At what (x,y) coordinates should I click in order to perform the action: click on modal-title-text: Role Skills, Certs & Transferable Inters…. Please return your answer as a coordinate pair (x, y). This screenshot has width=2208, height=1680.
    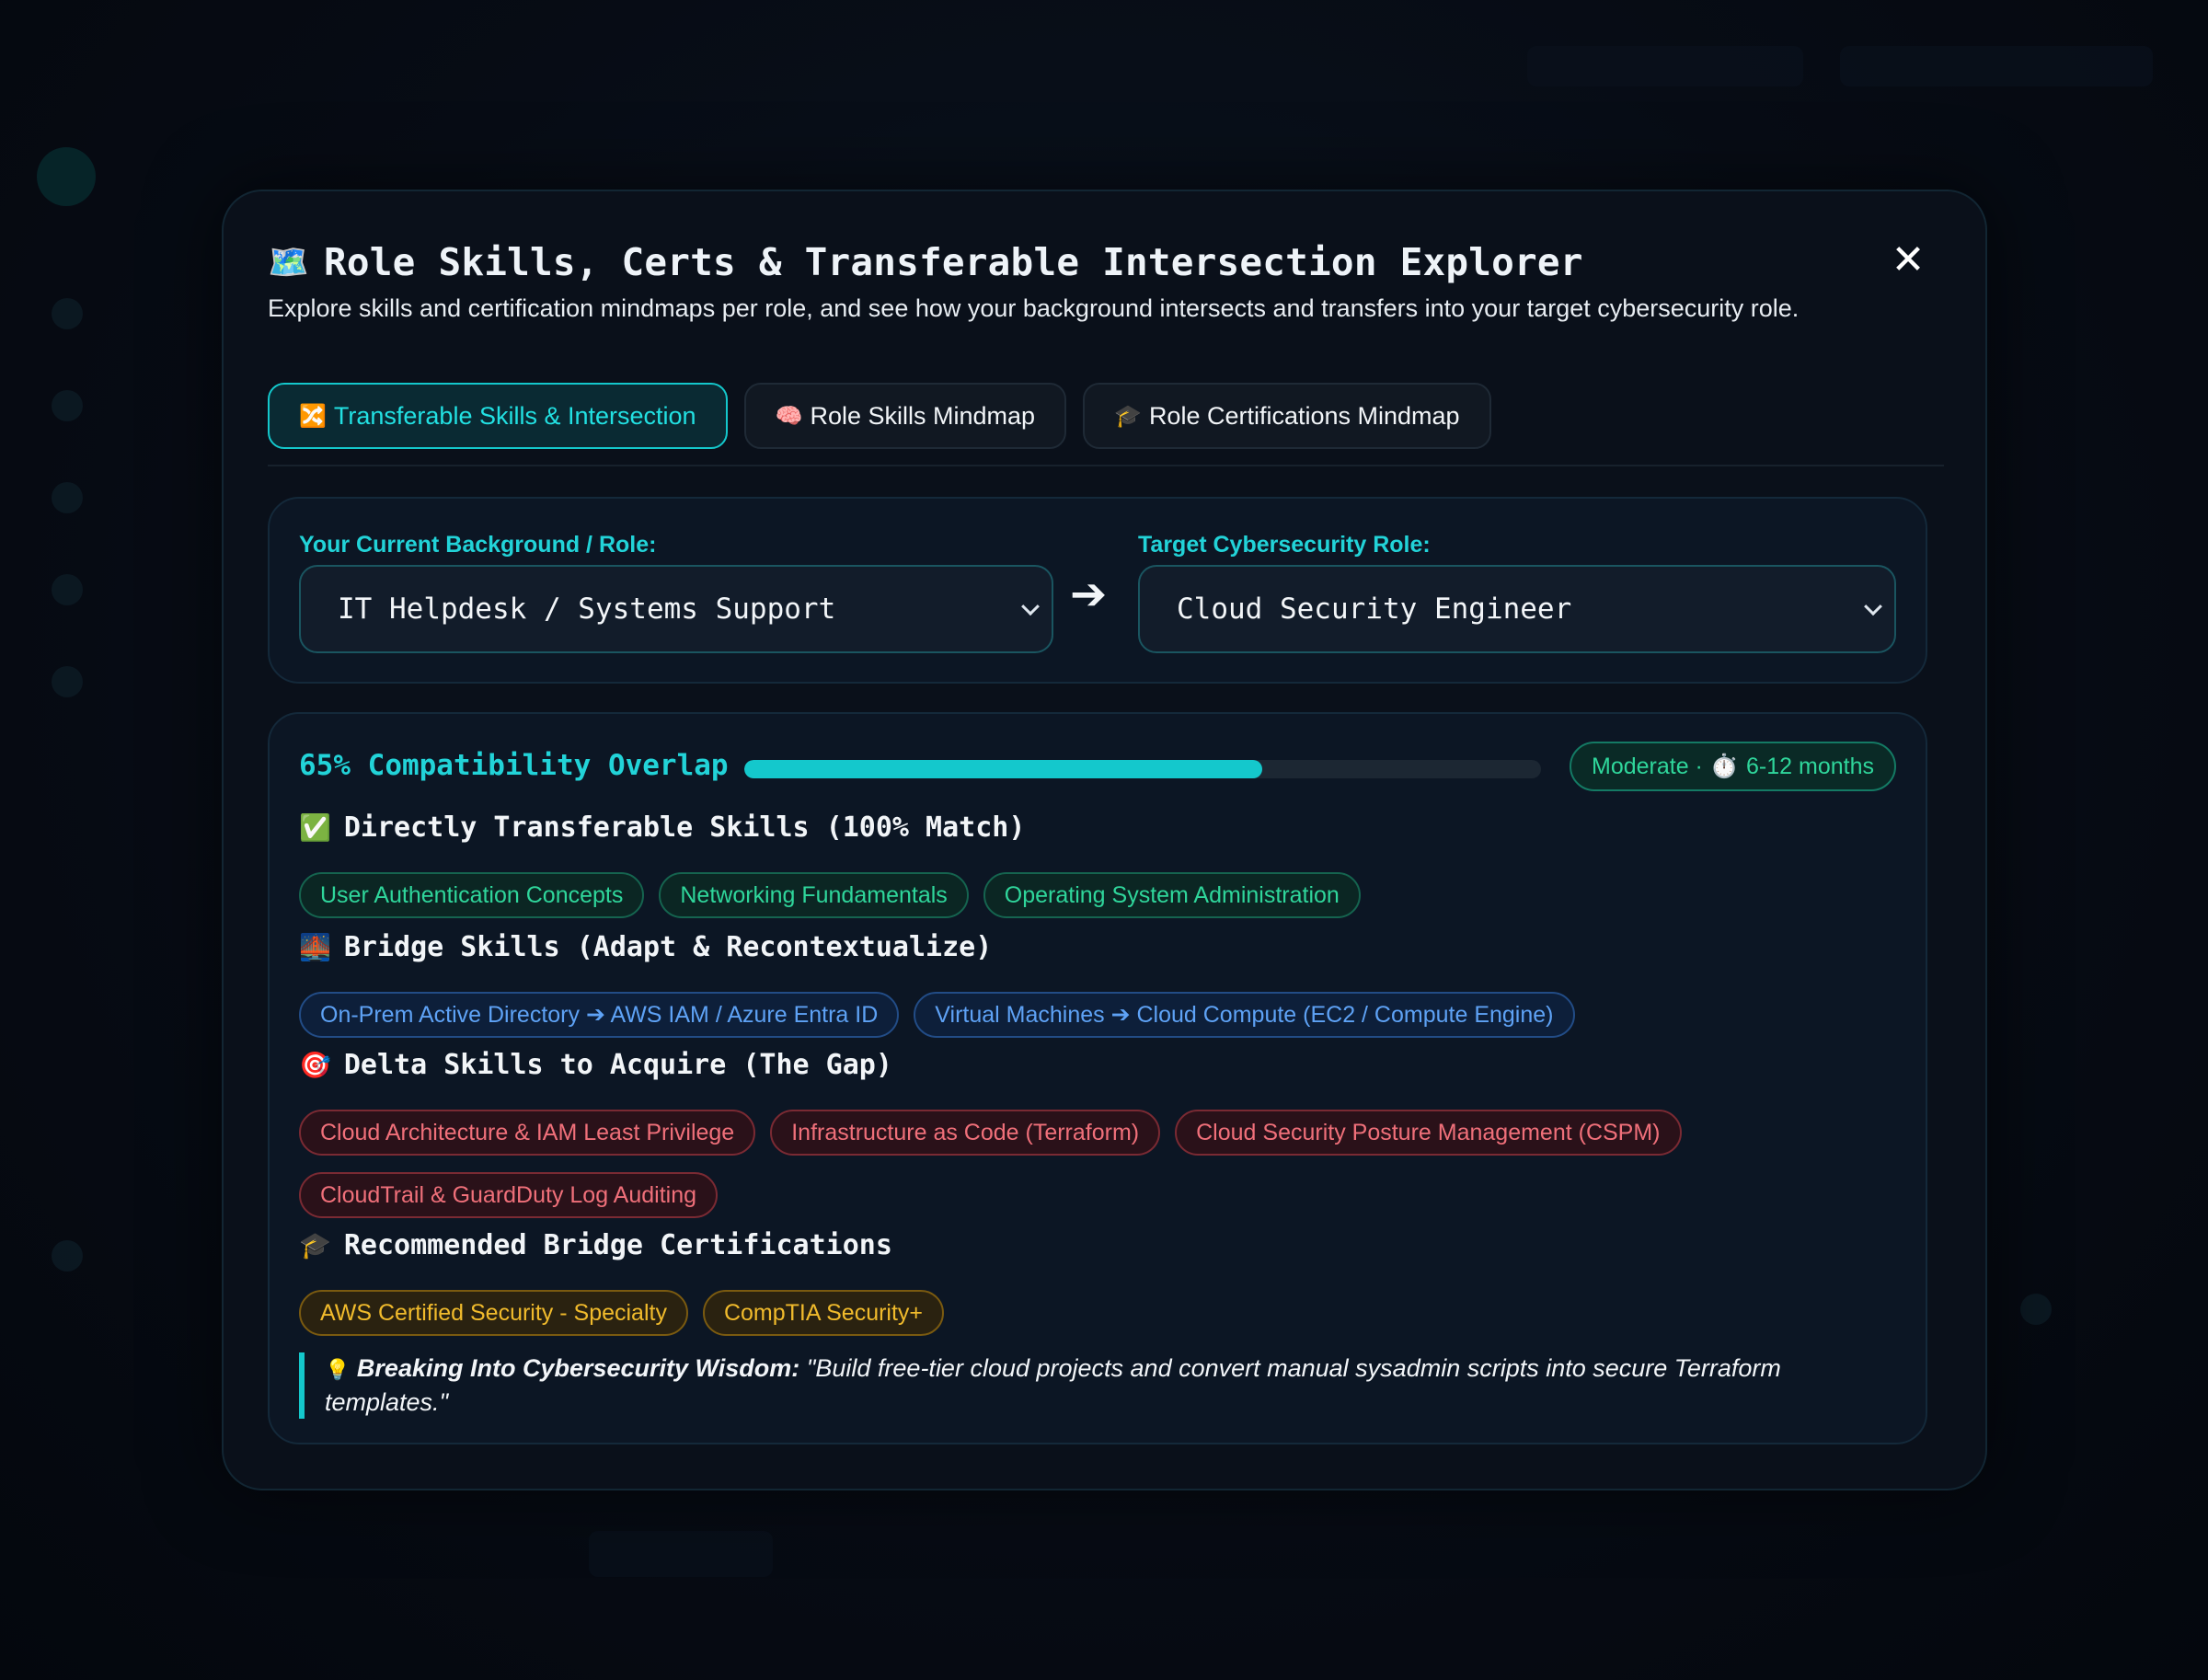
    Looking at the image, I should click on (953, 262).